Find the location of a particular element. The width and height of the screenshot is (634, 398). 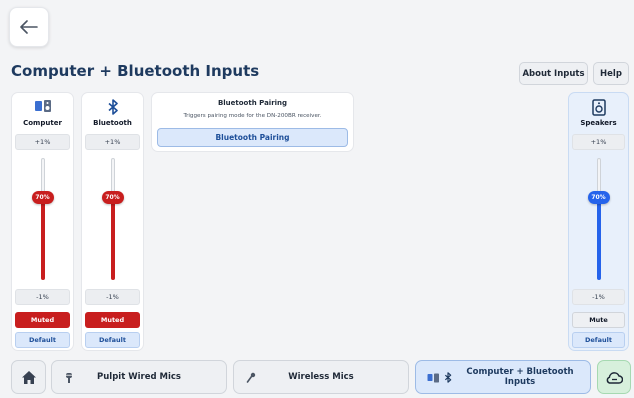

cloud-status-button is located at coordinates (614, 377).